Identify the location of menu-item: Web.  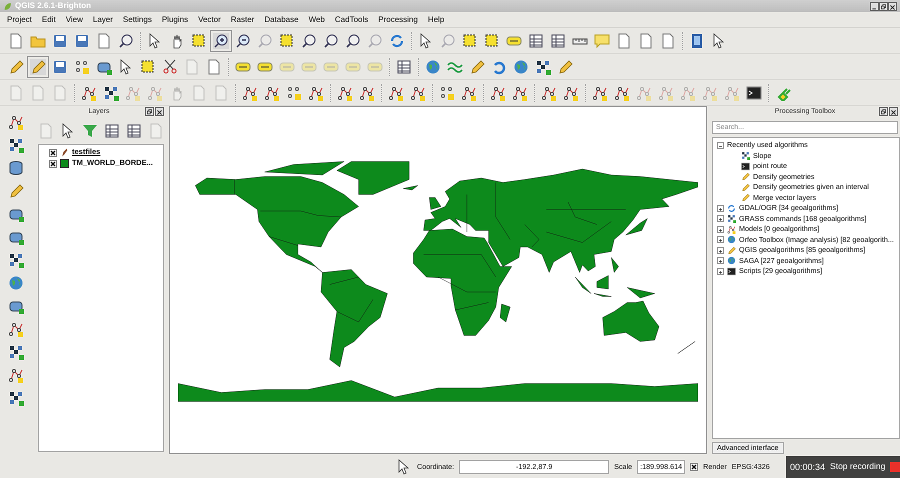
(317, 19).